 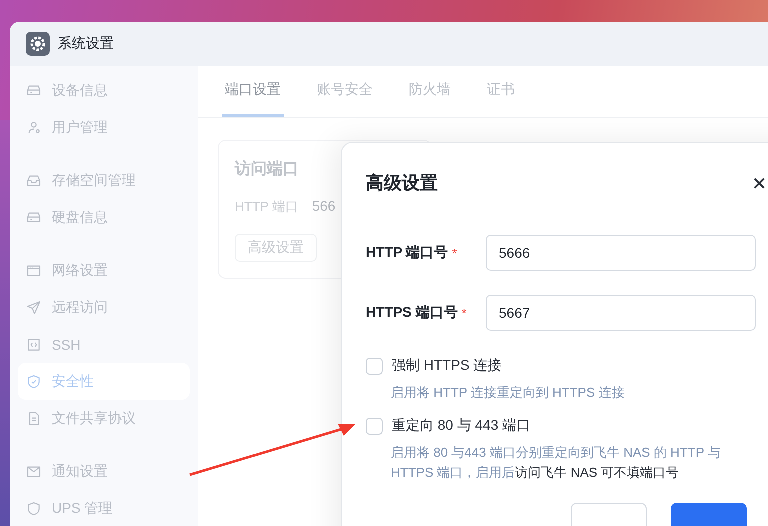 I want to click on checkbox-label: 重定向 80 与 443 端口, so click(x=461, y=426).